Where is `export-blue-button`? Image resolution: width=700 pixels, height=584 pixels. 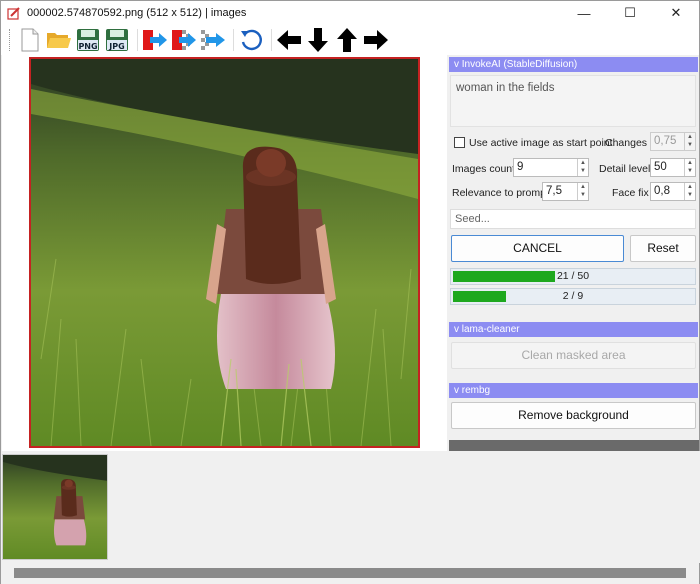
export-blue-button is located at coordinates (213, 40).